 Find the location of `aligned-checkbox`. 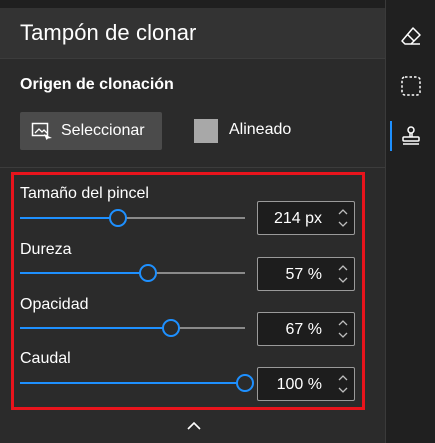

aligned-checkbox is located at coordinates (206, 131).